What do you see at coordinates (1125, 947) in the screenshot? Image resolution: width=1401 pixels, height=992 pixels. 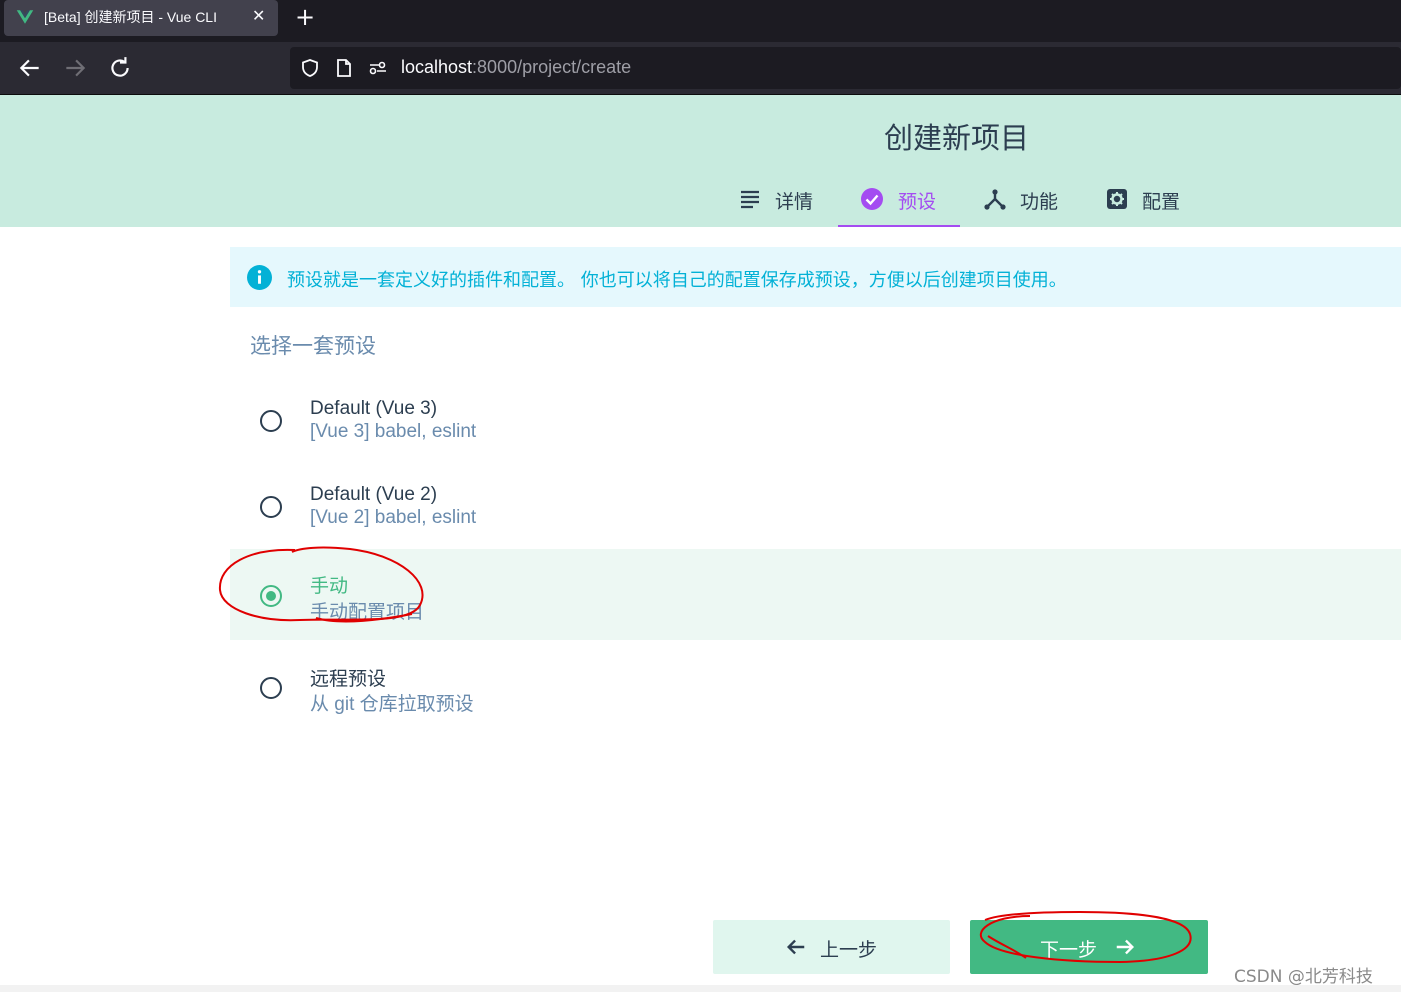 I see `arrow-right-icon` at bounding box center [1125, 947].